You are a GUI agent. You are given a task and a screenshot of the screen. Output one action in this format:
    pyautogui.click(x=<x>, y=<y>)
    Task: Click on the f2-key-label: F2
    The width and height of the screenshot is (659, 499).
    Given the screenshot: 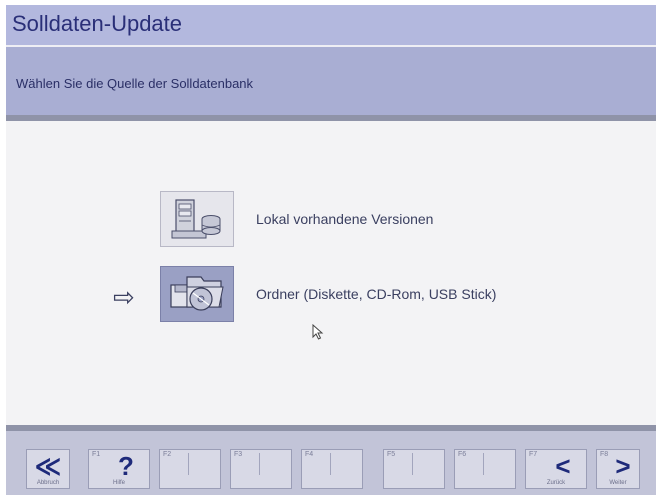 What is the action you would take?
    pyautogui.click(x=167, y=454)
    